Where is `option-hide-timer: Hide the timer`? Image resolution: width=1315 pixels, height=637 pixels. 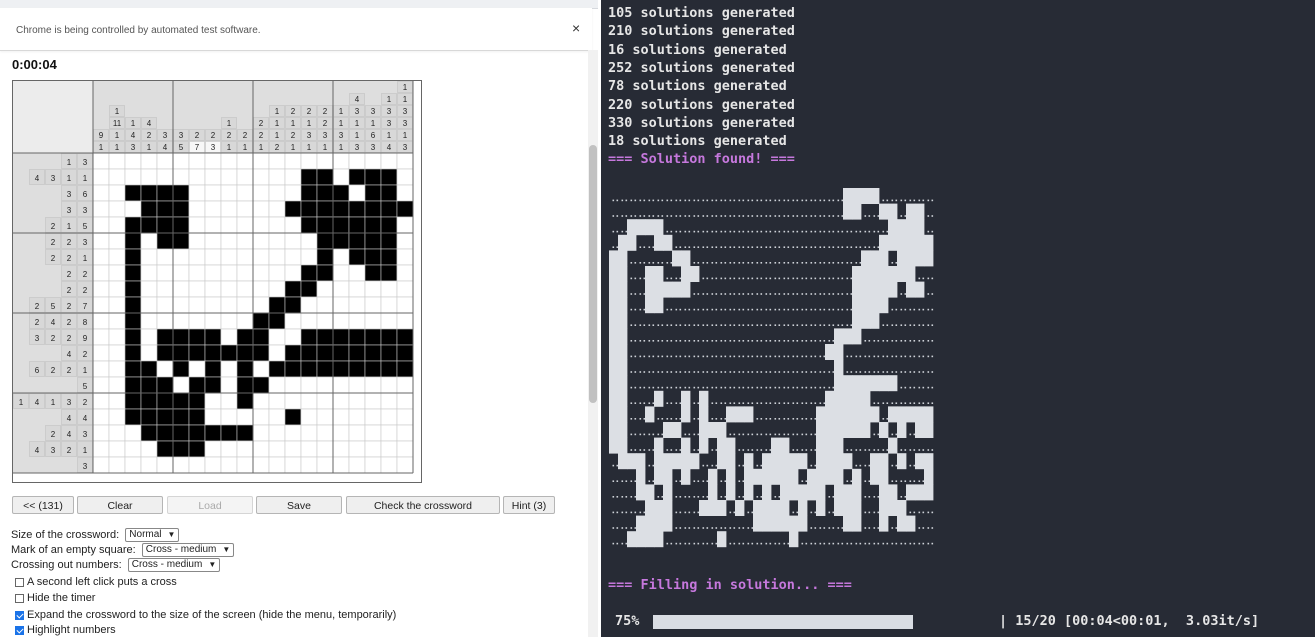 option-hide-timer: Hide the timer is located at coordinates (55, 598).